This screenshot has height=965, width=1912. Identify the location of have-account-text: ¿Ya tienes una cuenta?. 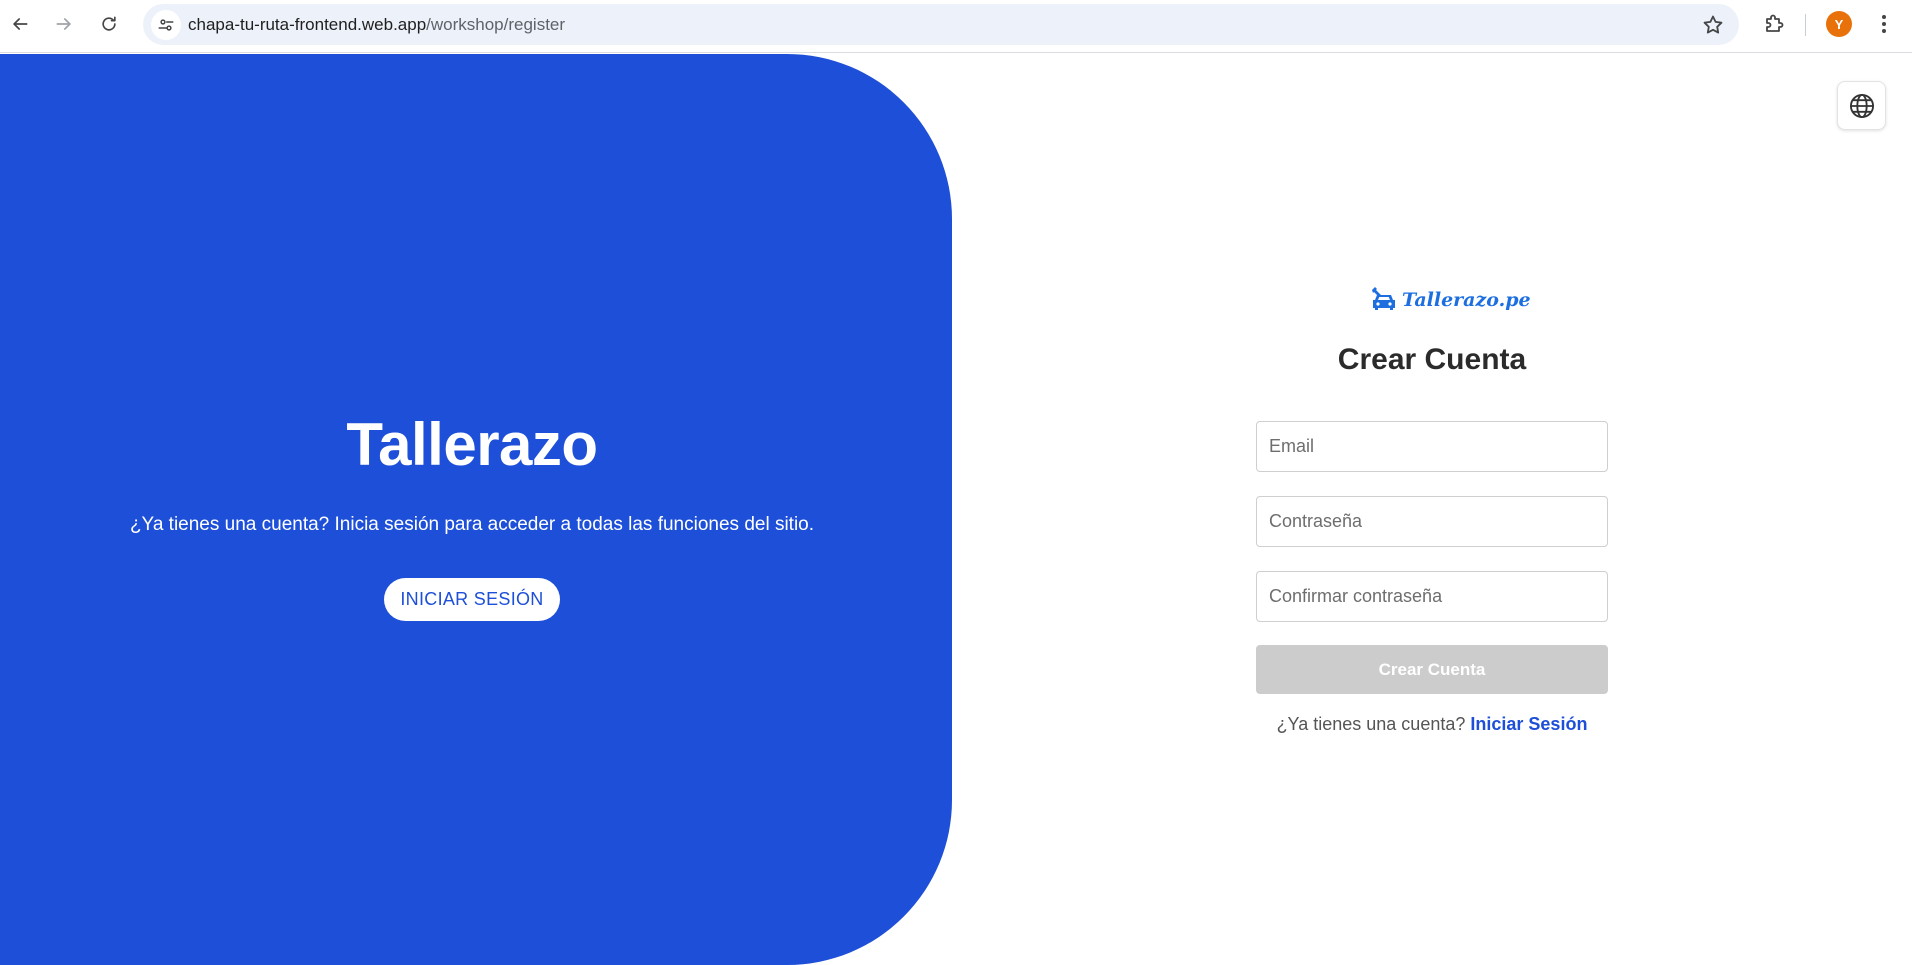
(1371, 724).